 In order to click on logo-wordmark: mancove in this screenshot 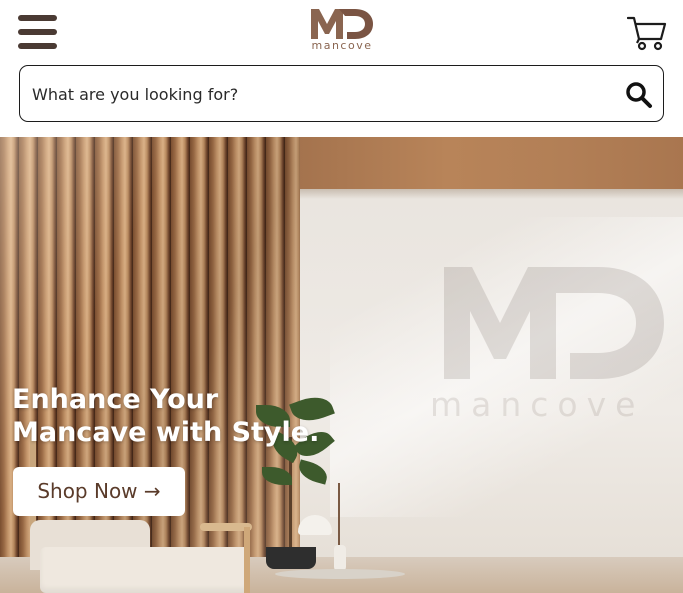, I will do `click(342, 45)`.